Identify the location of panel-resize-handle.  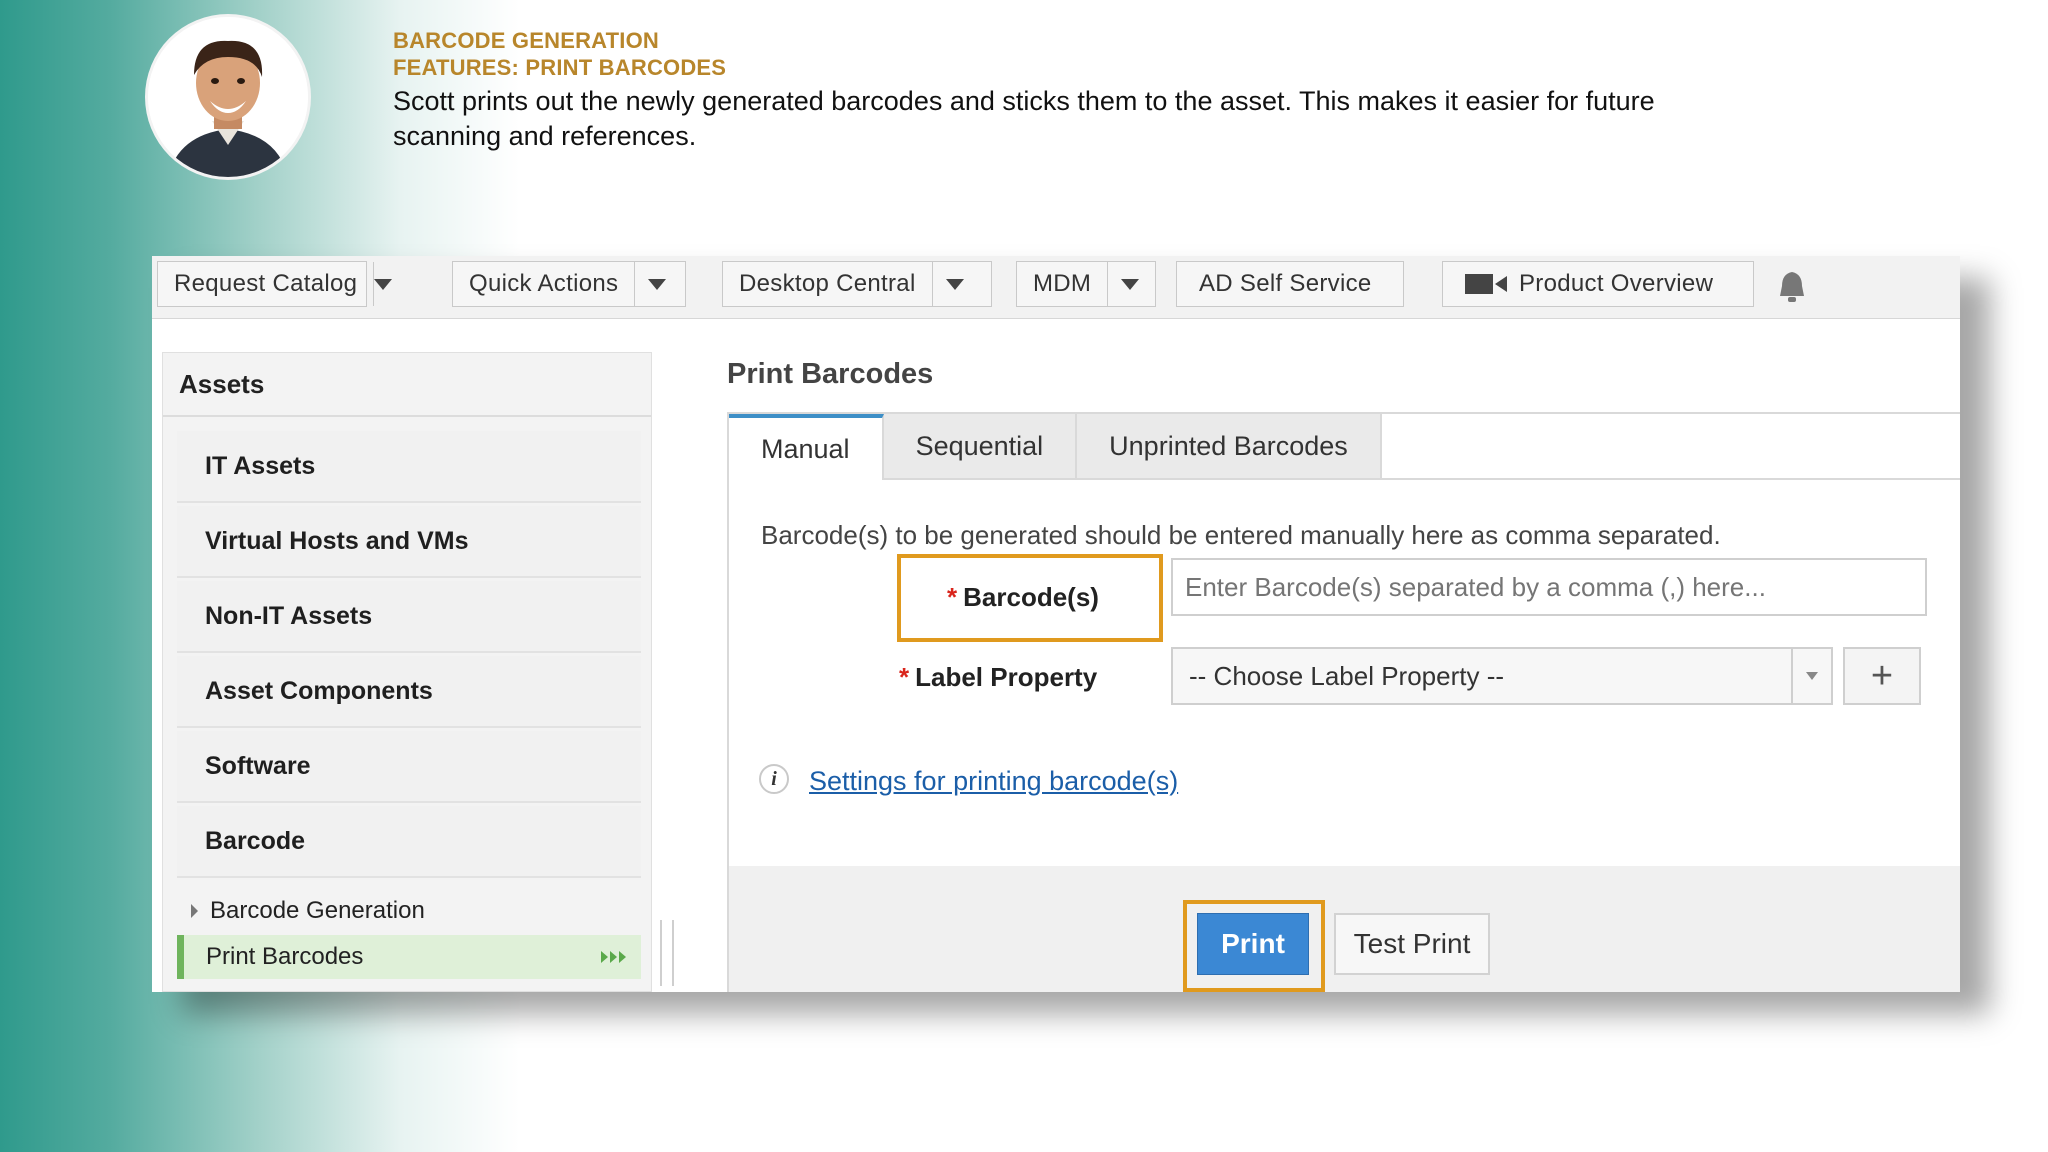
(667, 953).